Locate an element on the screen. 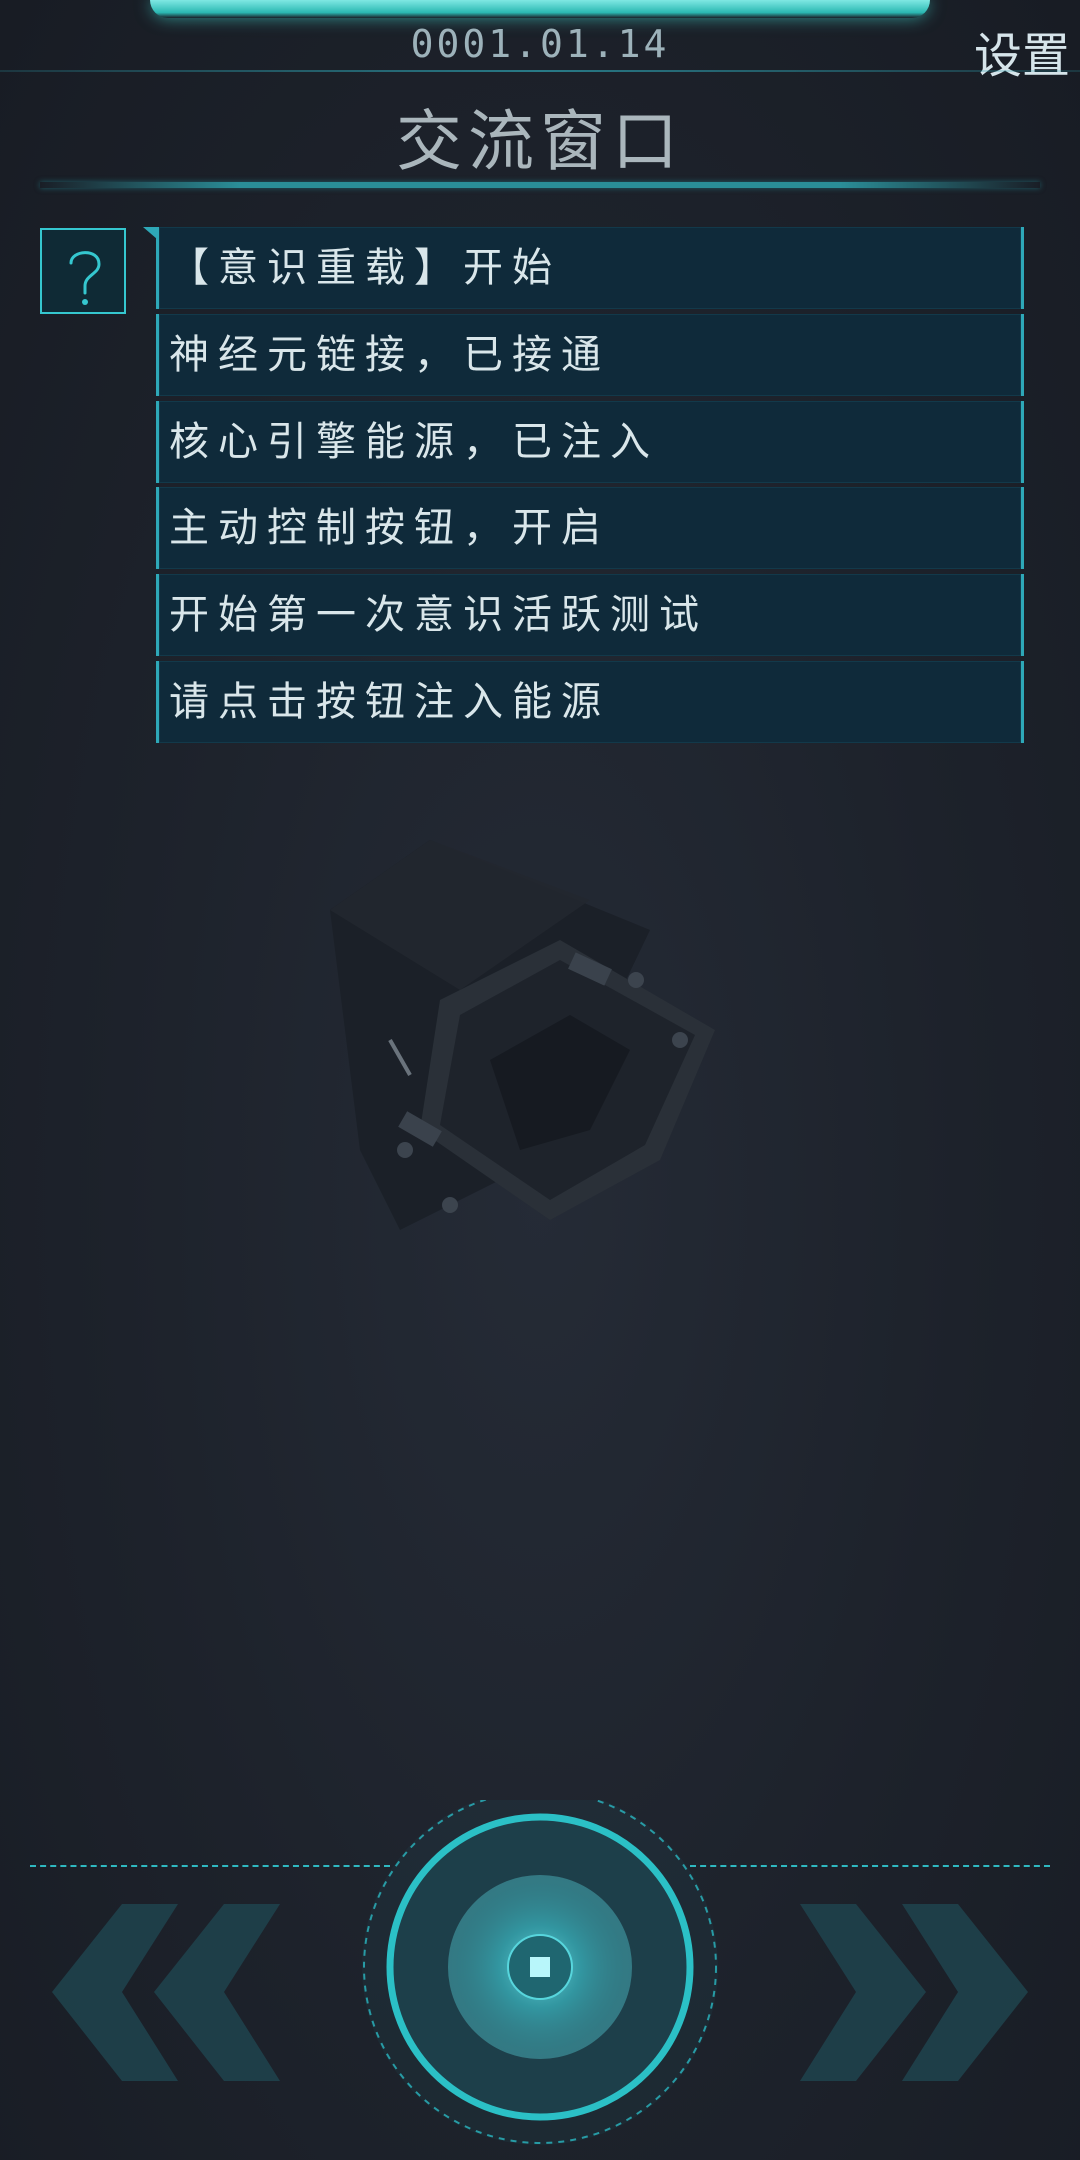 This screenshot has width=1080, height=2160. message-text: 开始第一次意识活跃测试 is located at coordinates (438, 615).